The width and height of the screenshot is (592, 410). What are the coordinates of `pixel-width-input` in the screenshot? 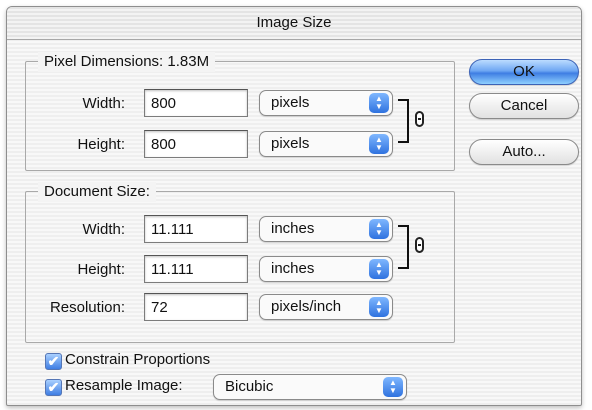 It's located at (196, 103).